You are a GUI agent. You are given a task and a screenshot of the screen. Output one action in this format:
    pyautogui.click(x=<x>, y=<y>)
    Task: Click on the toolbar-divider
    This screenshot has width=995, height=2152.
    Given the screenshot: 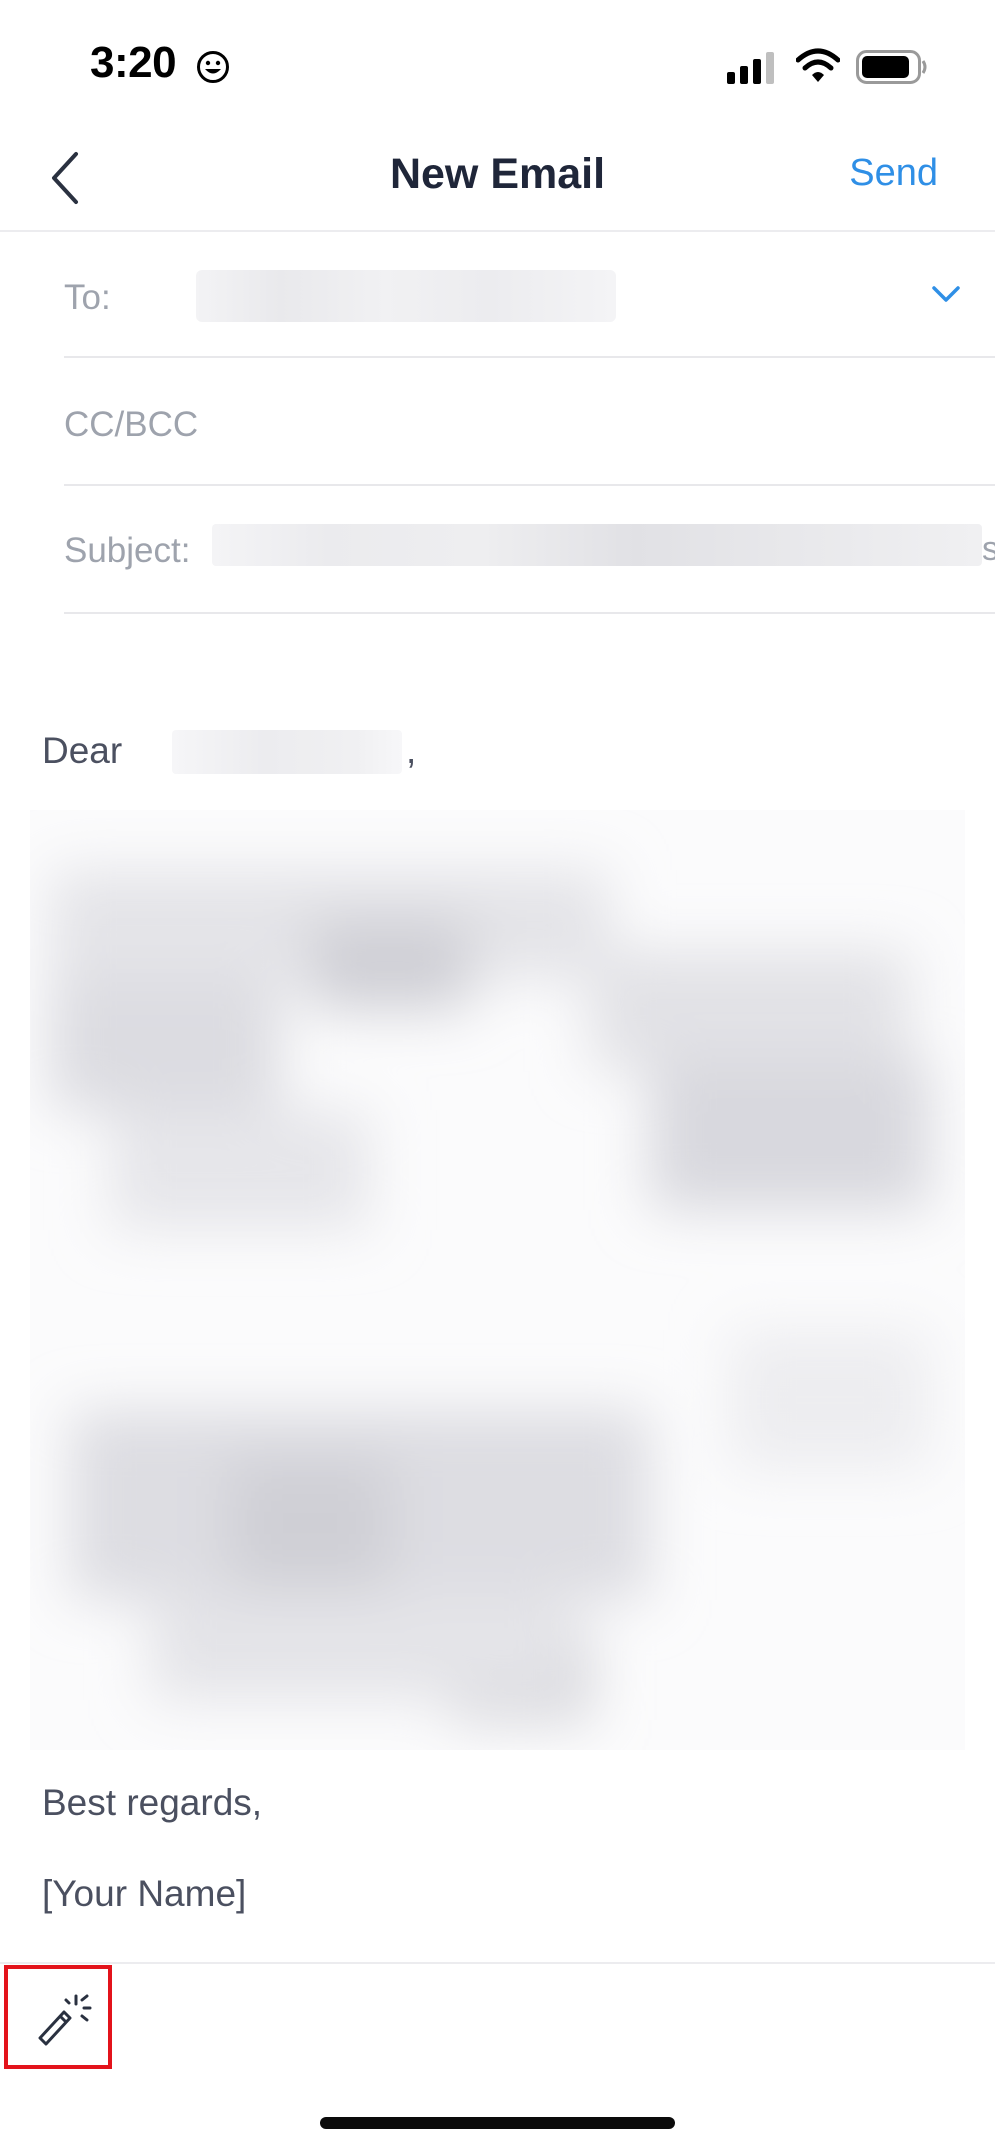 What is the action you would take?
    pyautogui.click(x=497, y=1963)
    